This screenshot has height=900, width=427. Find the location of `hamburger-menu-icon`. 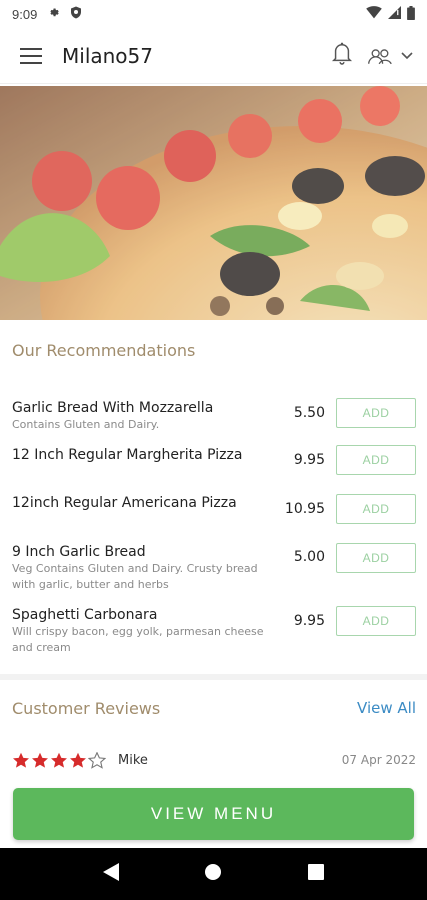

hamburger-menu-icon is located at coordinates (31, 56).